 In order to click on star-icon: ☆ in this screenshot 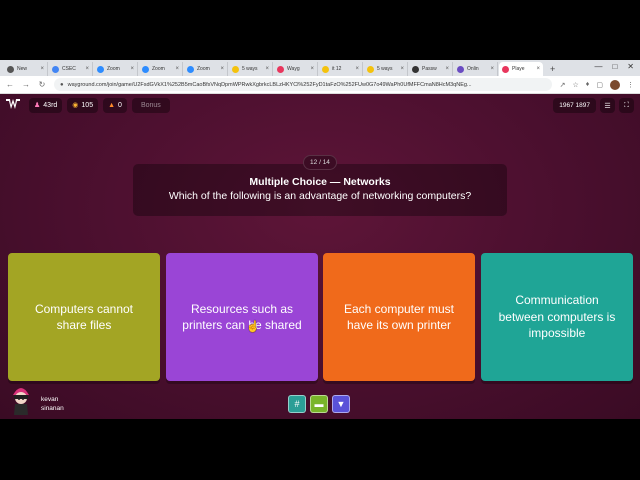, I will do `click(576, 85)`.